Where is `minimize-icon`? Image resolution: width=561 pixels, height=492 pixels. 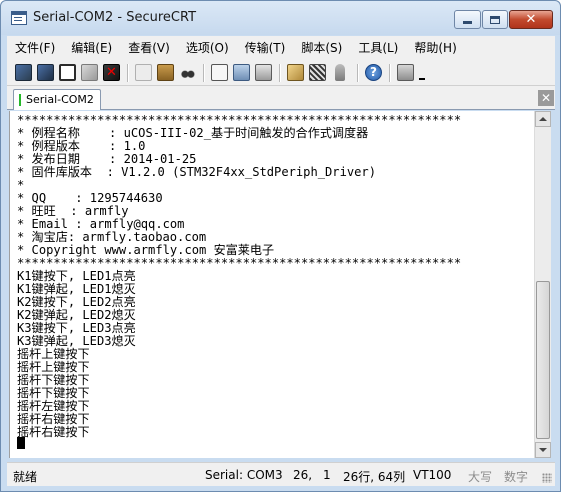 minimize-icon is located at coordinates (467, 22).